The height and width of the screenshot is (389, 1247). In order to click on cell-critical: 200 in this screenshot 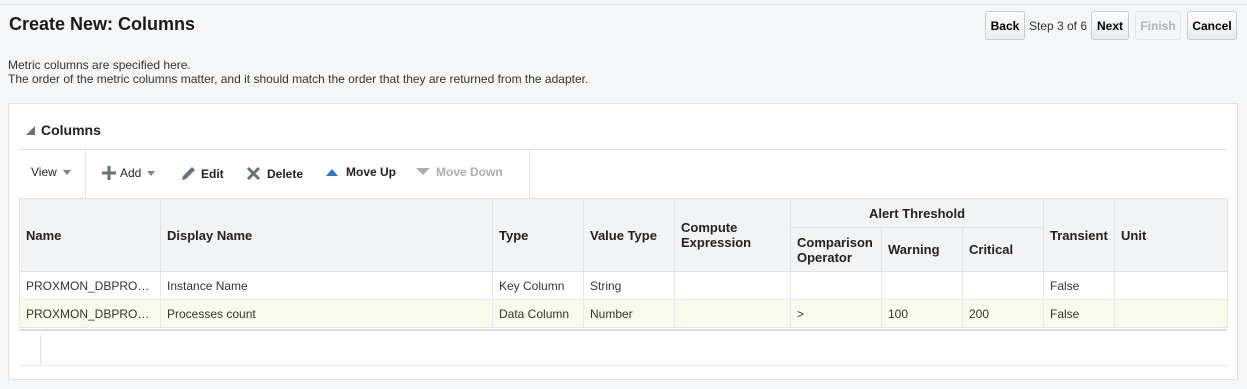, I will do `click(1003, 313)`.